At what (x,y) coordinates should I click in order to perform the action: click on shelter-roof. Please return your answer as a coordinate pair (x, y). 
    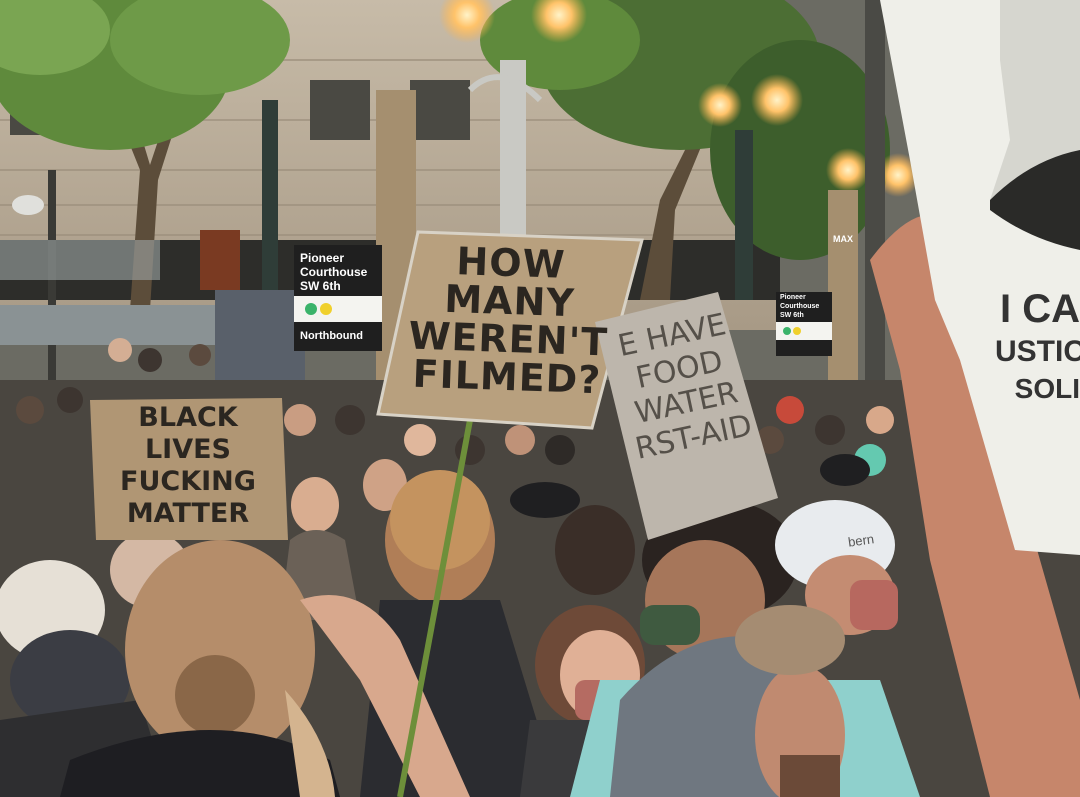
    Looking at the image, I should click on (80, 260).